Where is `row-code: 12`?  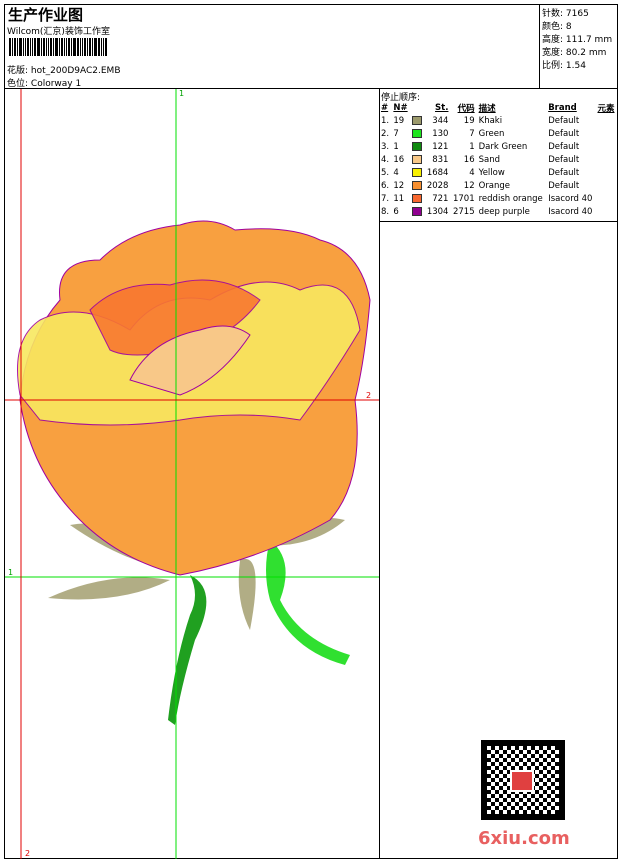 row-code: 12 is located at coordinates (469, 185).